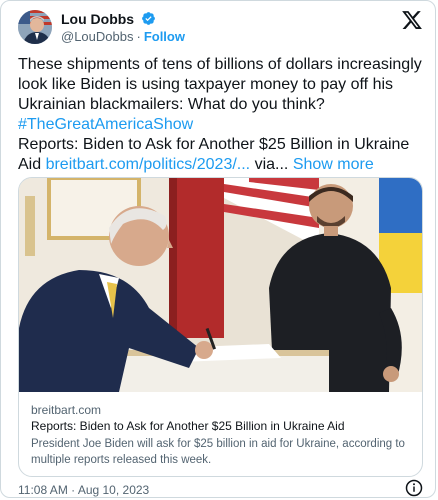 The image size is (438, 500). I want to click on author-avatar, so click(35, 27).